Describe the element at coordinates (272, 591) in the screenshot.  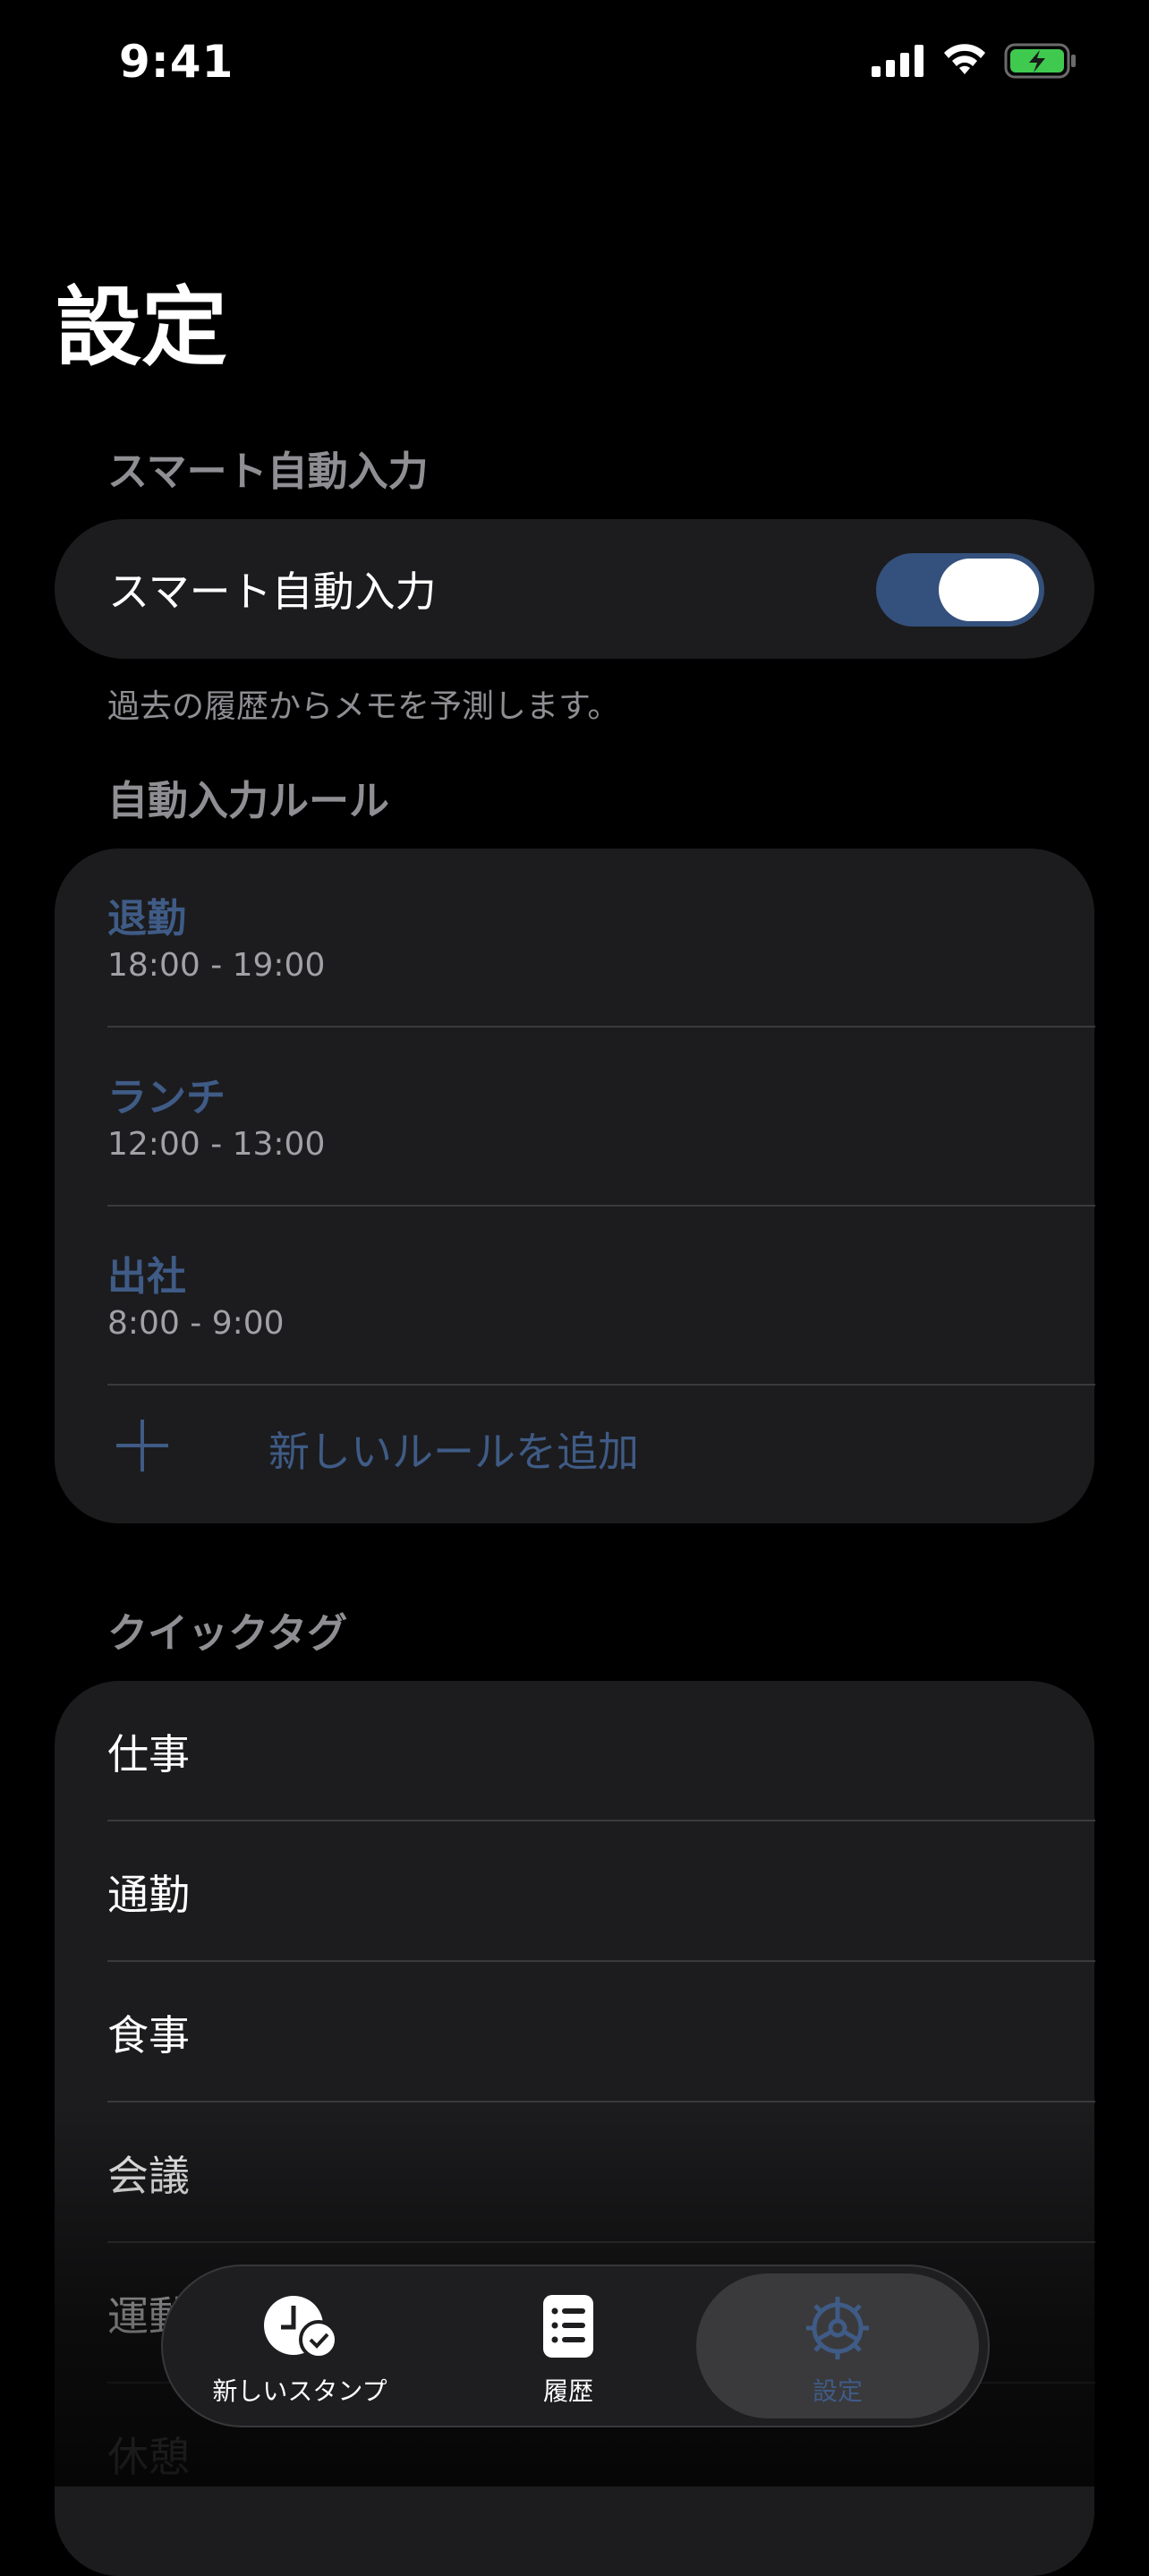
I see `toggle-label: スマート自動入力` at that location.